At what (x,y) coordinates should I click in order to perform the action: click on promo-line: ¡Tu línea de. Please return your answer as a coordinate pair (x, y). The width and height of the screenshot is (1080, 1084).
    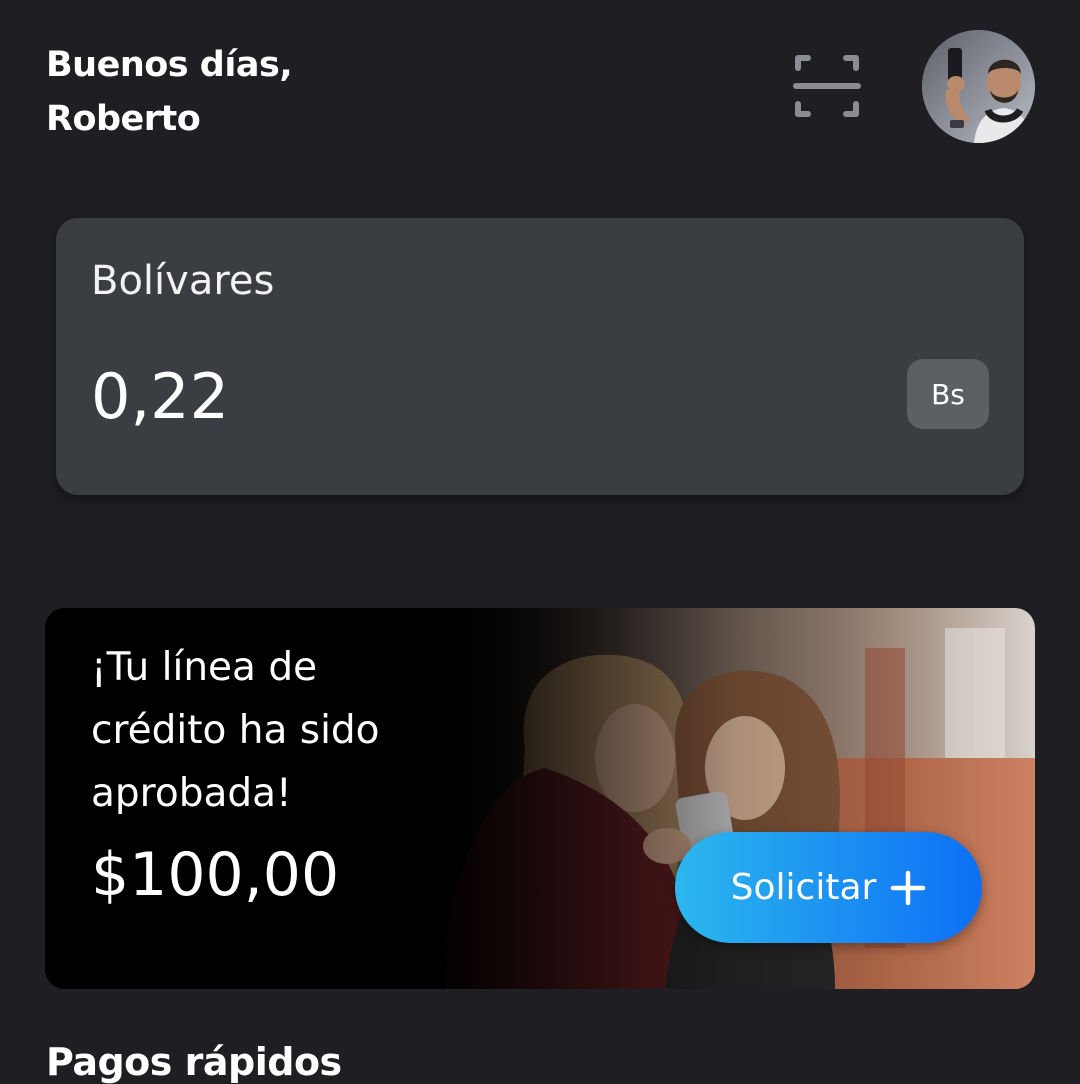
    Looking at the image, I should click on (204, 667).